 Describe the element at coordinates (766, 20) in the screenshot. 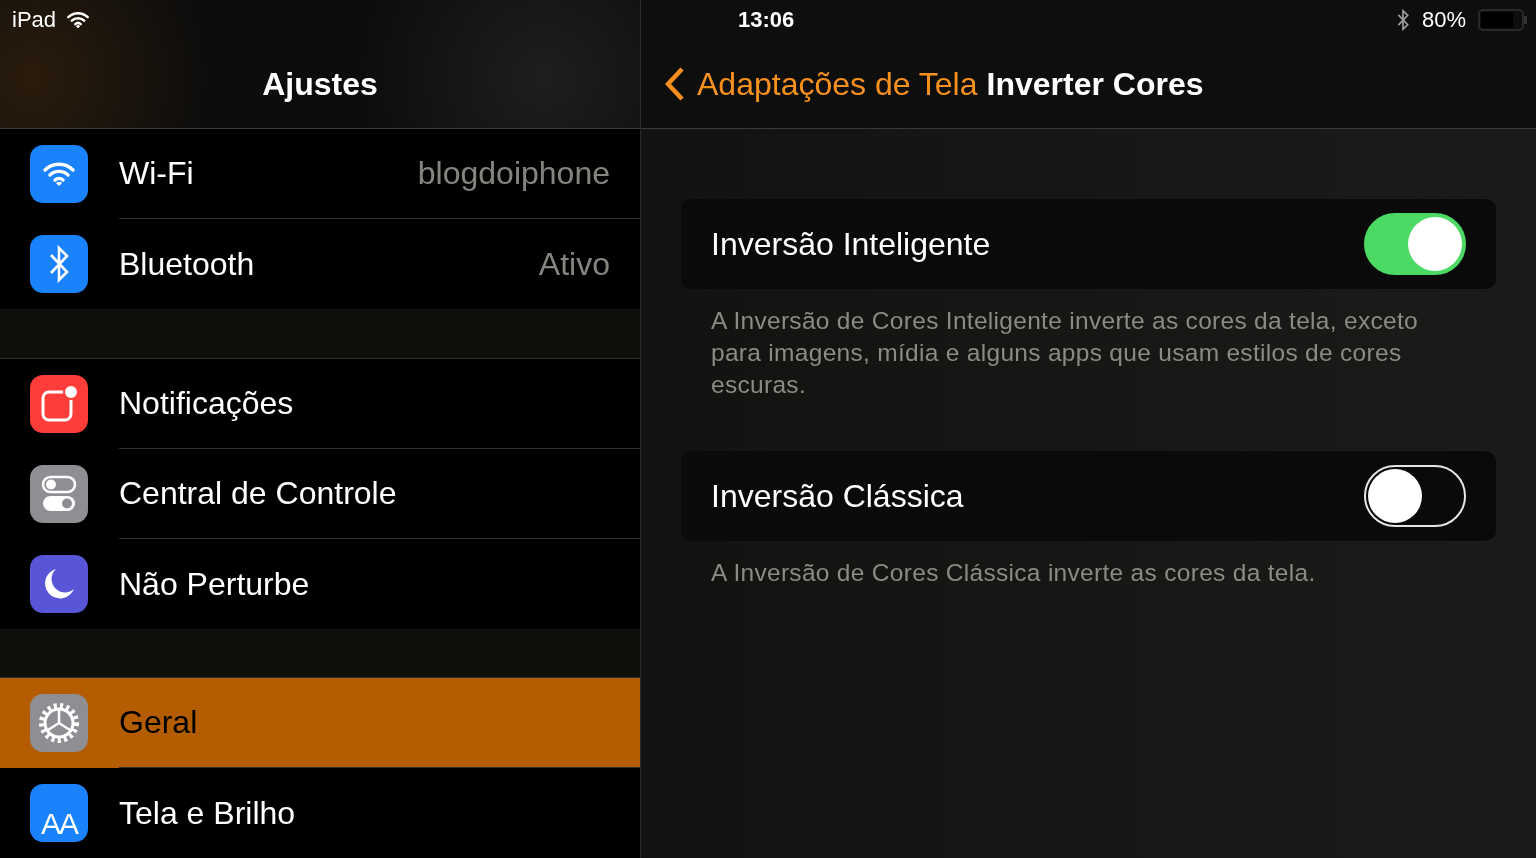

I see `clock: 13:06` at that location.